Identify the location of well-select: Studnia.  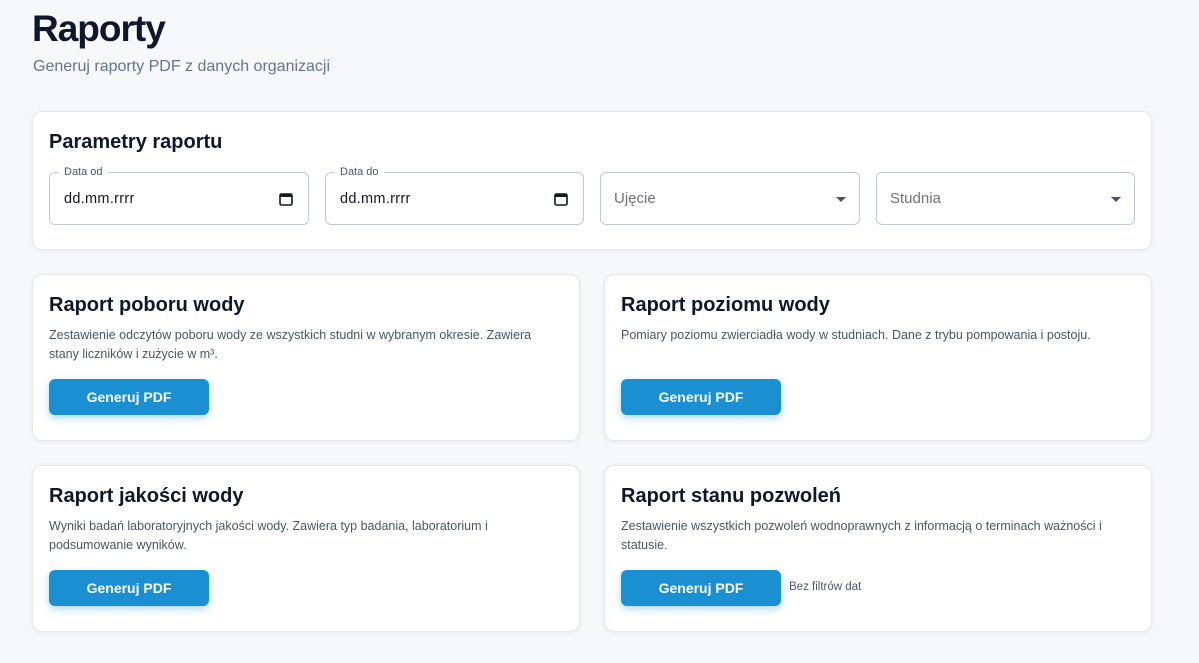
(1005, 198).